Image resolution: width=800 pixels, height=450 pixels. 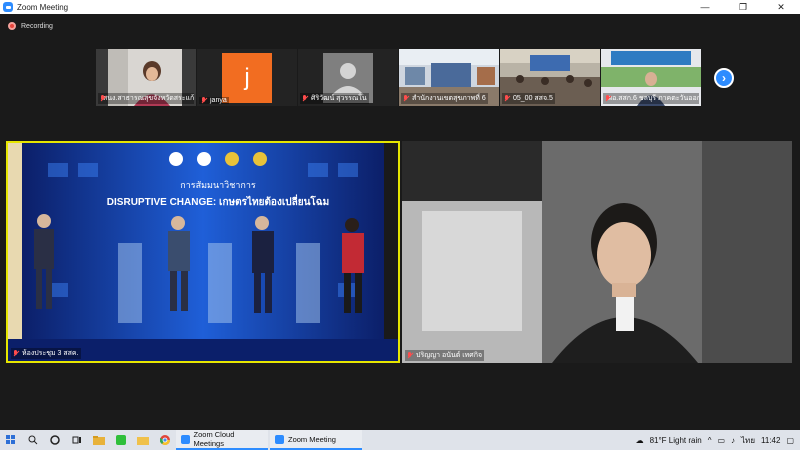 What do you see at coordinates (348, 77) in the screenshot?
I see `participant-tile: ศิริวัฒน์ สุวรรณใน` at bounding box center [348, 77].